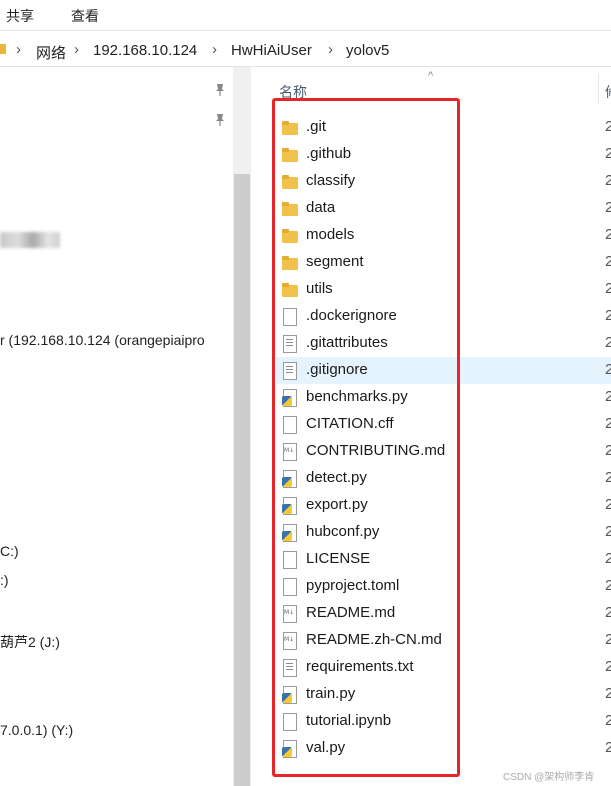 The image size is (611, 786). I want to click on file-name: detect.py, so click(336, 477).